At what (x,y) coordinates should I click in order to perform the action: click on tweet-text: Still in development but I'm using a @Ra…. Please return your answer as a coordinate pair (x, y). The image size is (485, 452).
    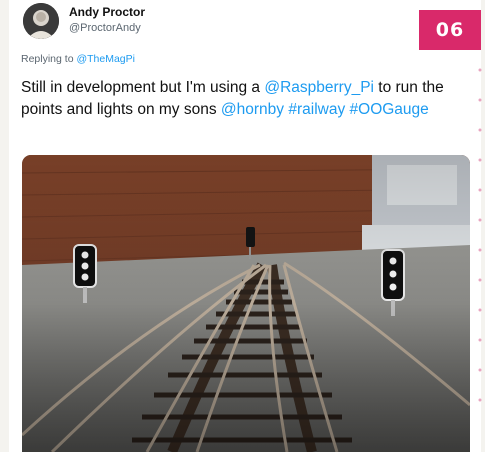
    Looking at the image, I should click on (246, 99).